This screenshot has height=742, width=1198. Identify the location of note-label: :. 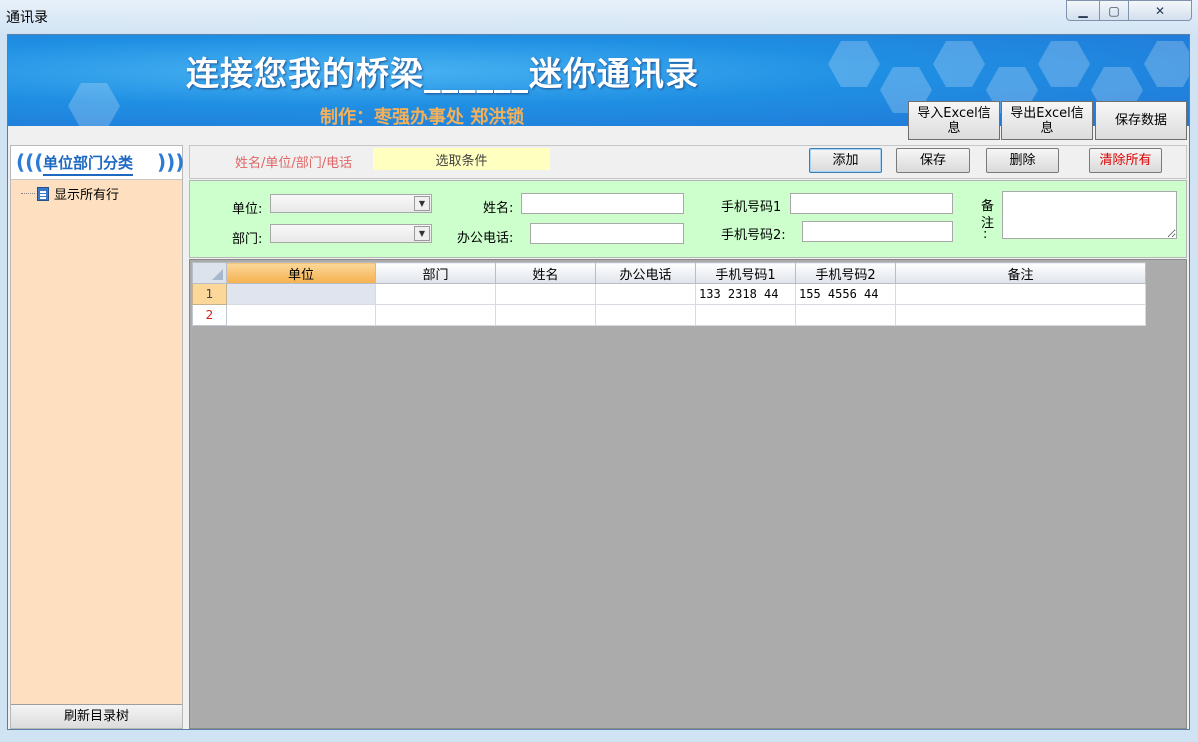
(985, 234).